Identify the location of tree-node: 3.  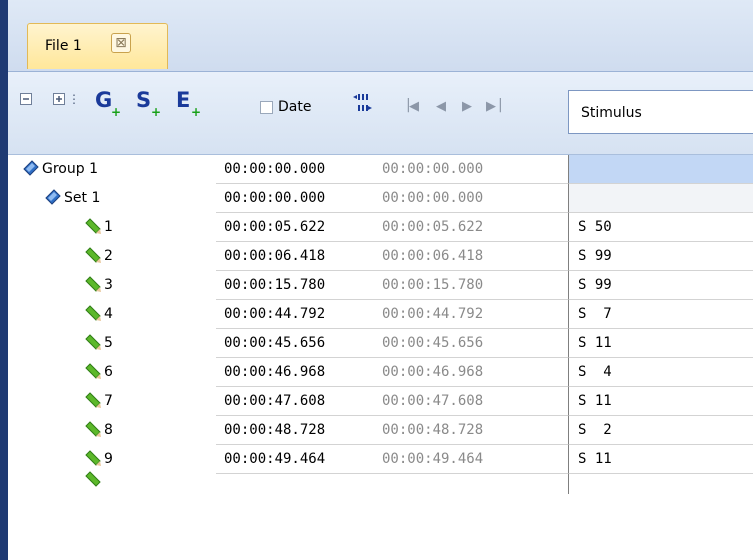
(112, 285).